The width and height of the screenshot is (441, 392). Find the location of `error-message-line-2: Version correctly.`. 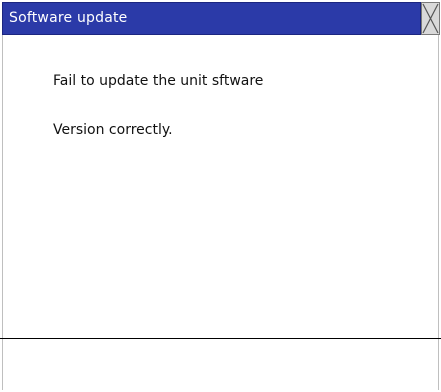

error-message-line-2: Version correctly. is located at coordinates (113, 130).